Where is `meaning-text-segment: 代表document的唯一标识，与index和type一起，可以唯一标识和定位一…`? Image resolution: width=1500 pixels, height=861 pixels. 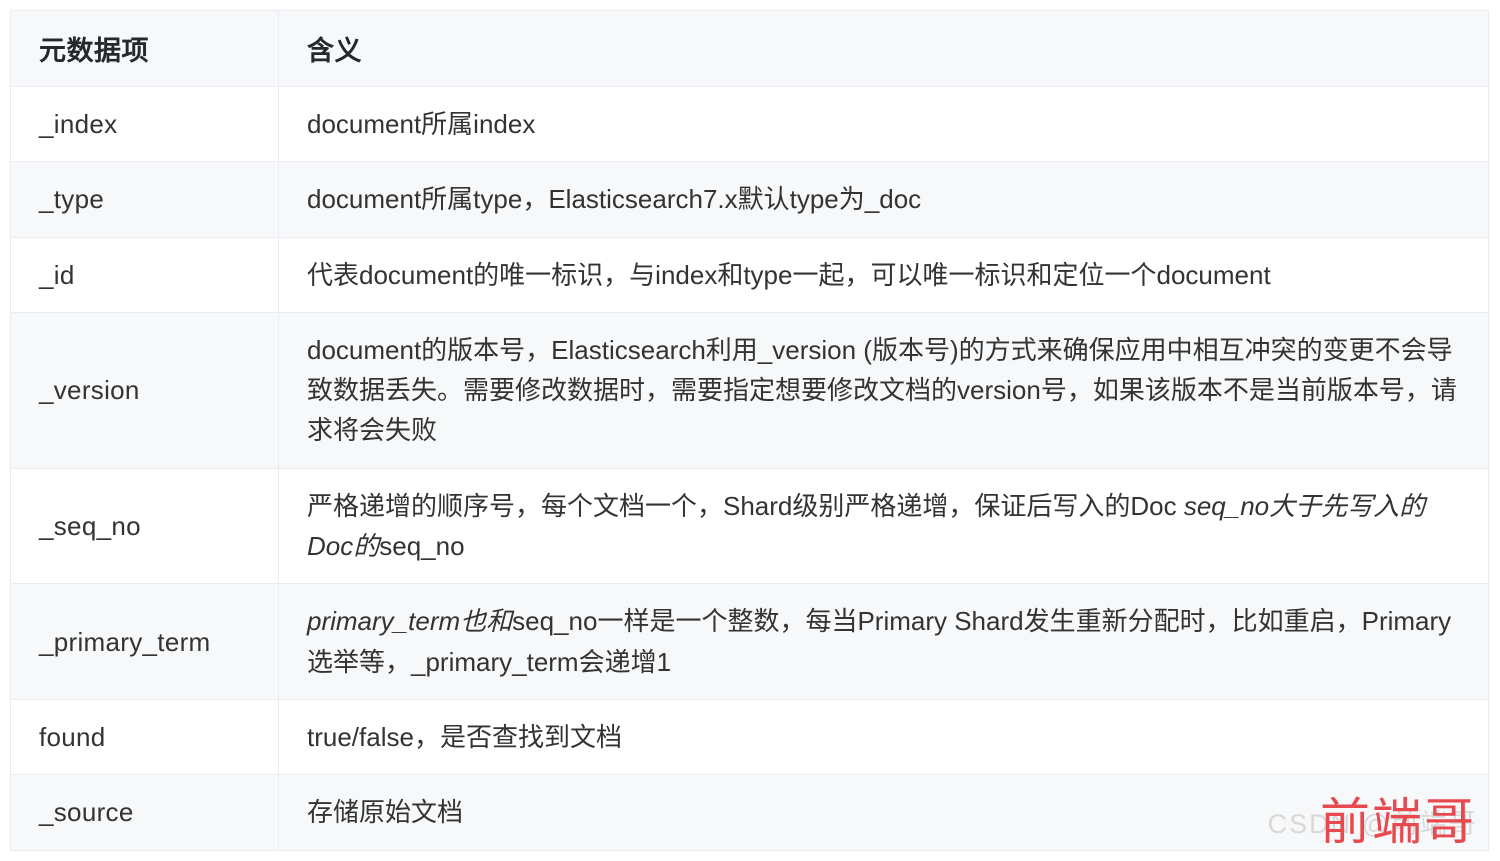
meaning-text-segment: 代表document的唯一标识，与index和type一起，可以唯一标识和定位一… is located at coordinates (789, 274).